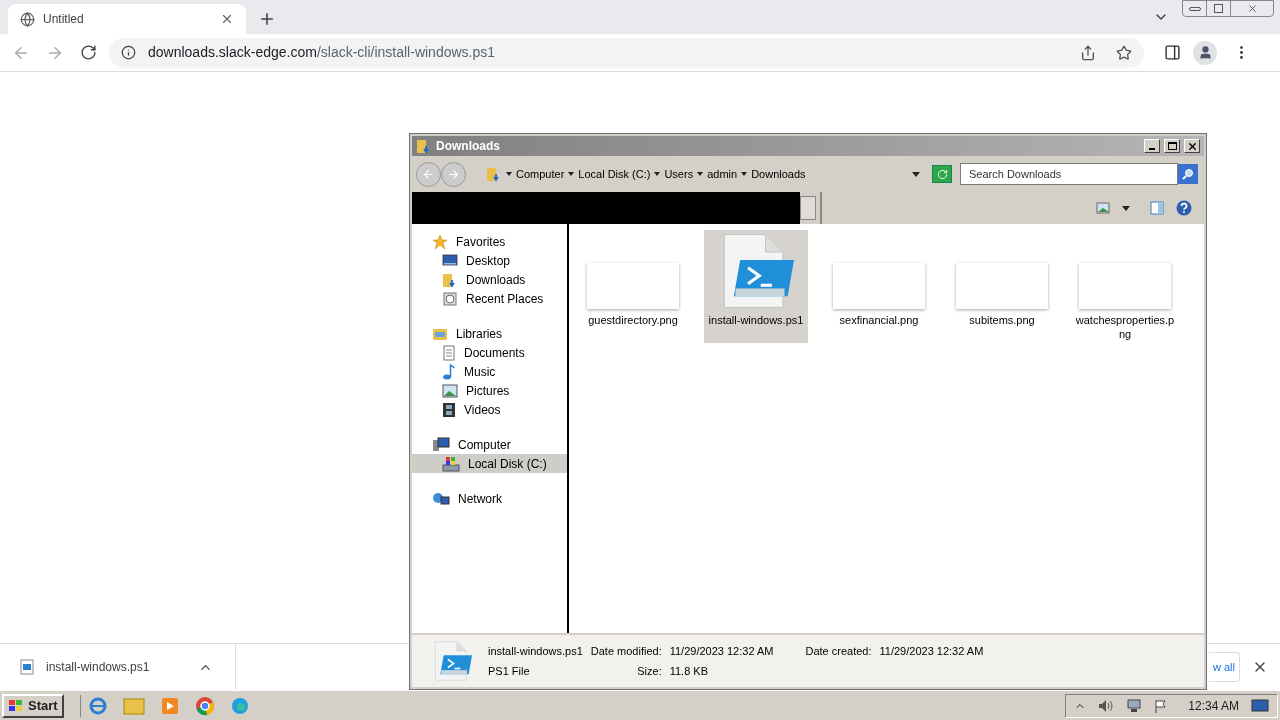 The image size is (1280, 720). Describe the element at coordinates (540, 174) in the screenshot. I see `breadcrumb-item: Computer` at that location.